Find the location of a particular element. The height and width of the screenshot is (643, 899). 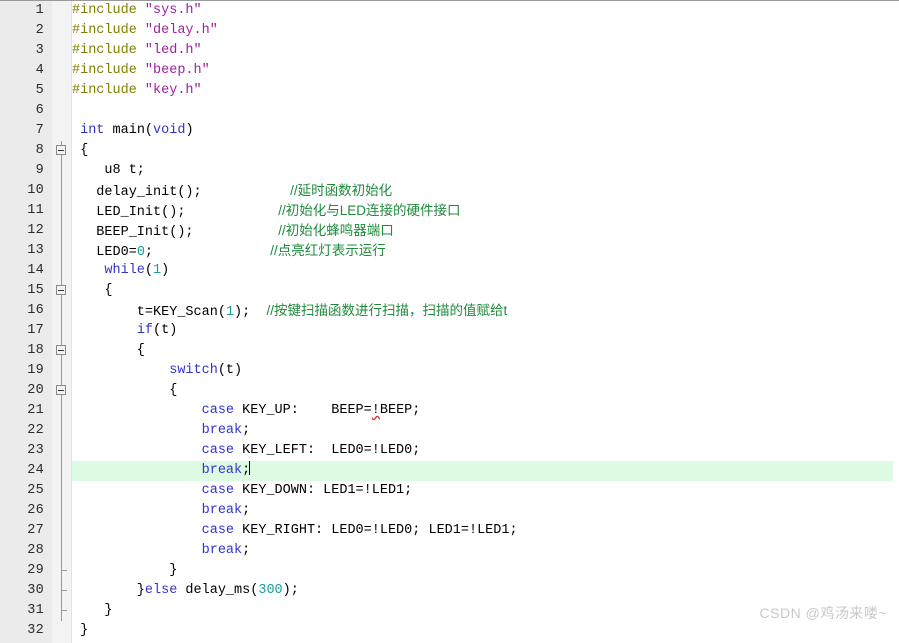

code-text: case KEY_UP: BEEP=!BEEP; is located at coordinates (246, 411).